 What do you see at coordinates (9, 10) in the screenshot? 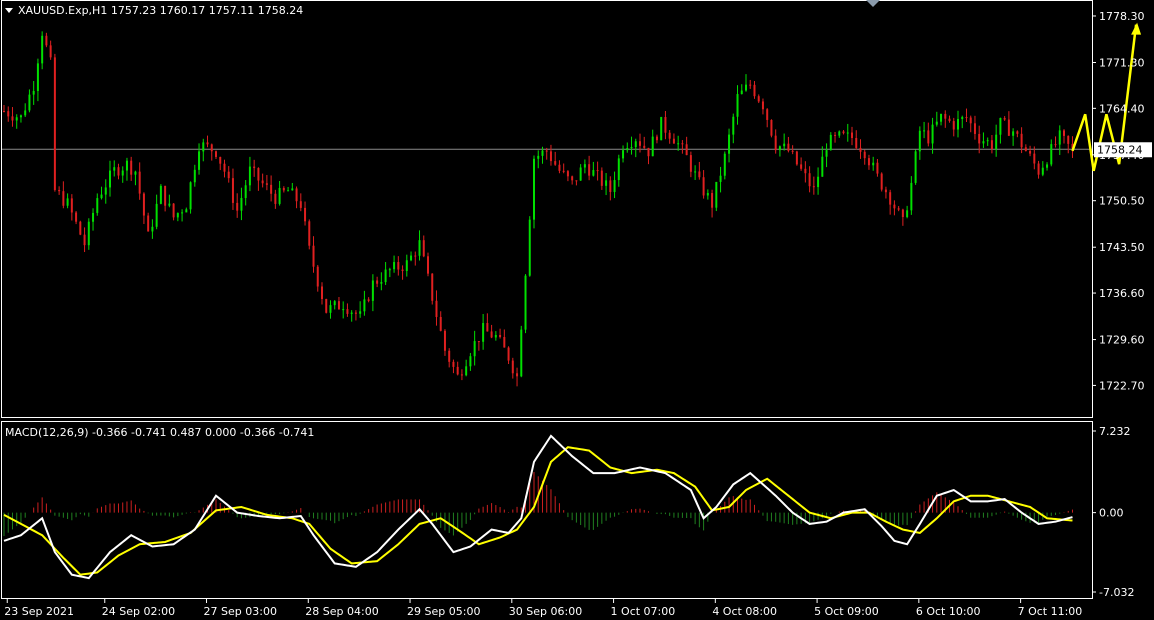
I see `symbol-dropdown-icon` at bounding box center [9, 10].